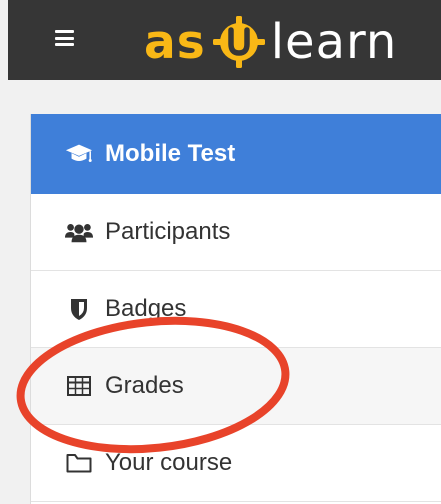 The width and height of the screenshot is (441, 504). Describe the element at coordinates (79, 309) in the screenshot. I see `shield-icon` at that location.